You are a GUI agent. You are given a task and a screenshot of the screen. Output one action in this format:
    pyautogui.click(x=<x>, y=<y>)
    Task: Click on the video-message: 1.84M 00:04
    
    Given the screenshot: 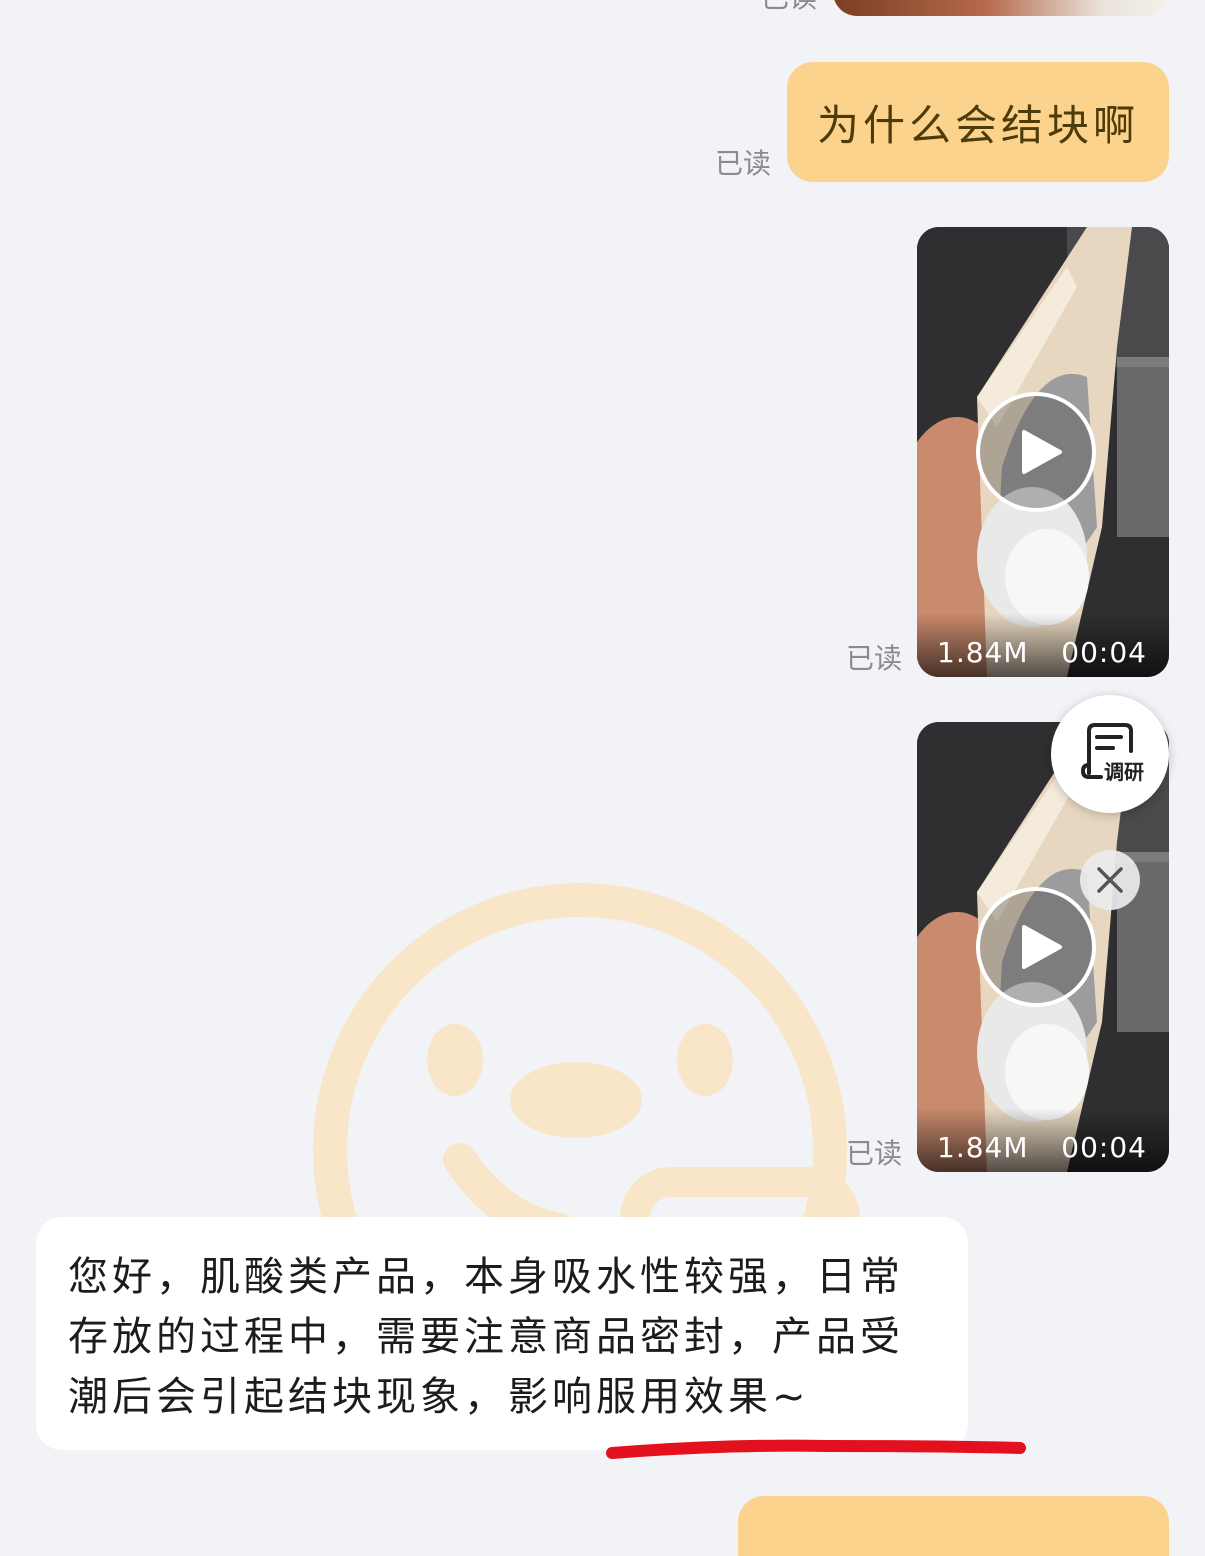 What is the action you would take?
    pyautogui.click(x=1043, y=452)
    